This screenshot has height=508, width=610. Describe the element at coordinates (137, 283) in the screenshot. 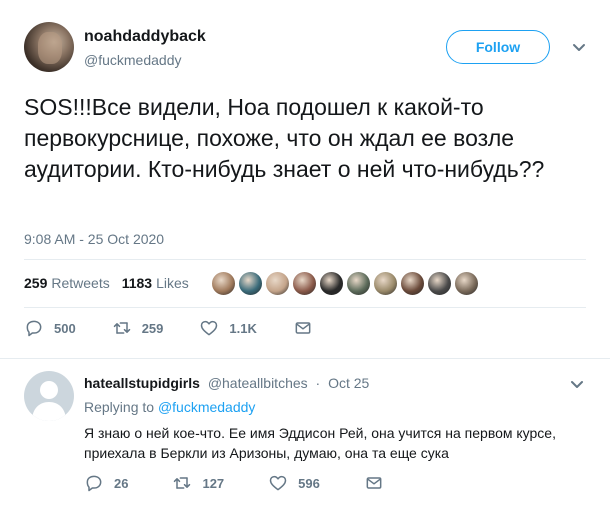

I see `like-count: 1183` at that location.